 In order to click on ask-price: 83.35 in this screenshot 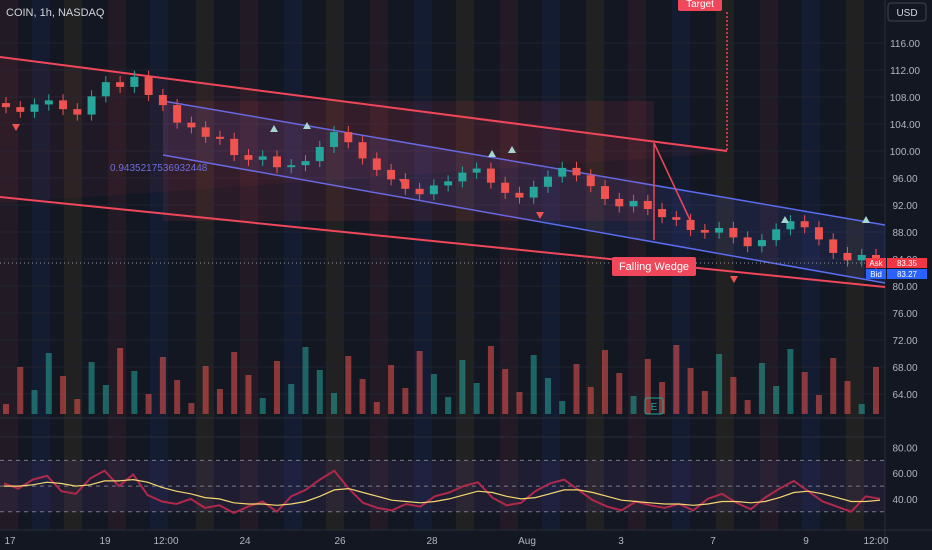, I will do `click(907, 263)`.